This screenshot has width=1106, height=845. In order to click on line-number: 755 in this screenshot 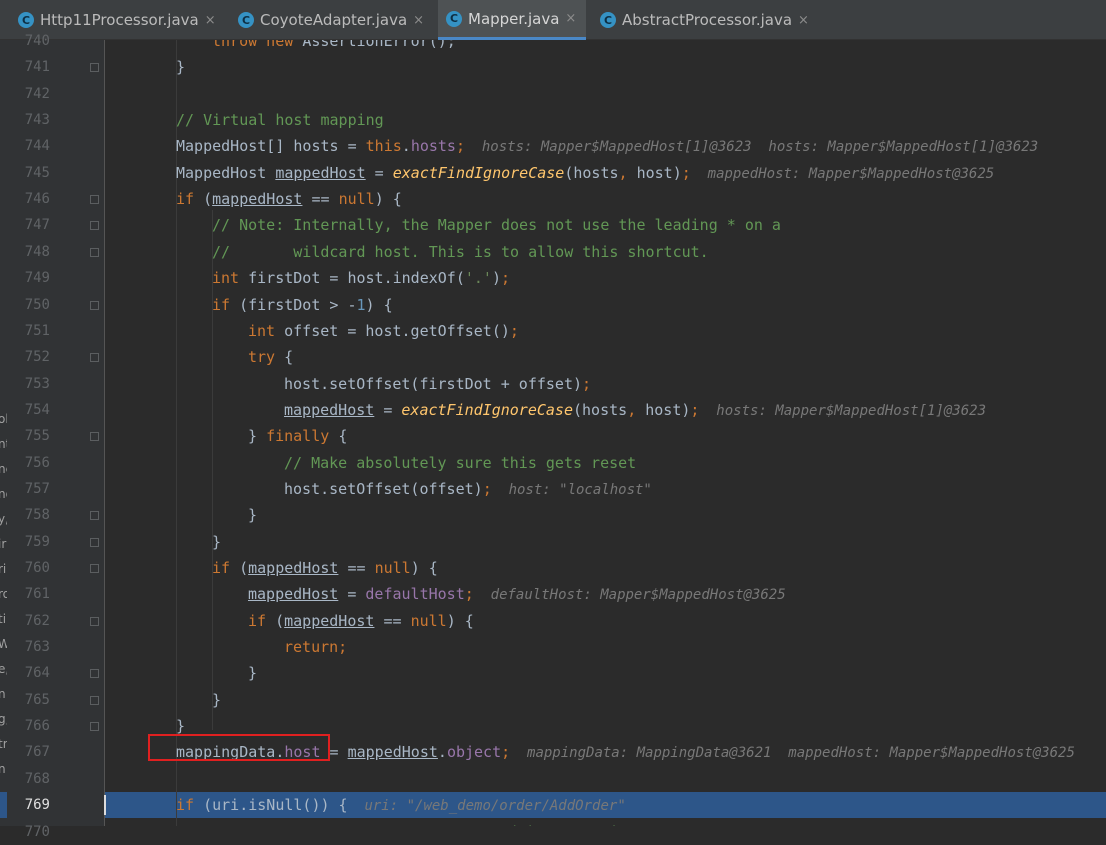, I will do `click(28, 436)`.